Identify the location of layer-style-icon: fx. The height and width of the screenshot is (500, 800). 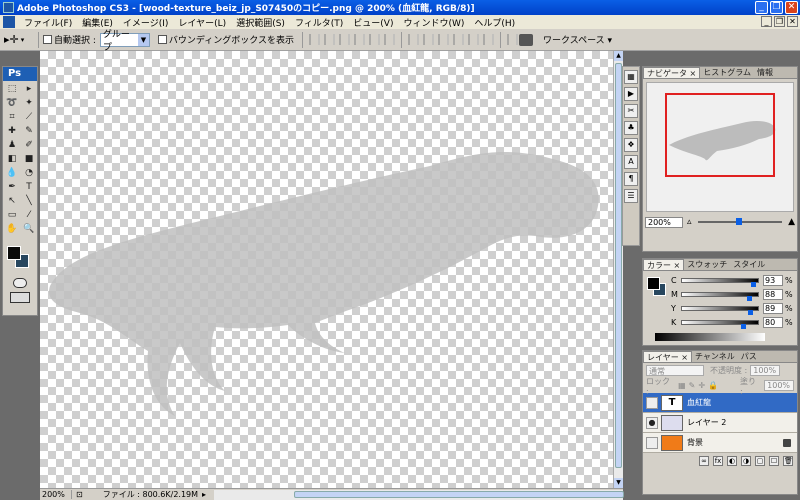
(718, 460).